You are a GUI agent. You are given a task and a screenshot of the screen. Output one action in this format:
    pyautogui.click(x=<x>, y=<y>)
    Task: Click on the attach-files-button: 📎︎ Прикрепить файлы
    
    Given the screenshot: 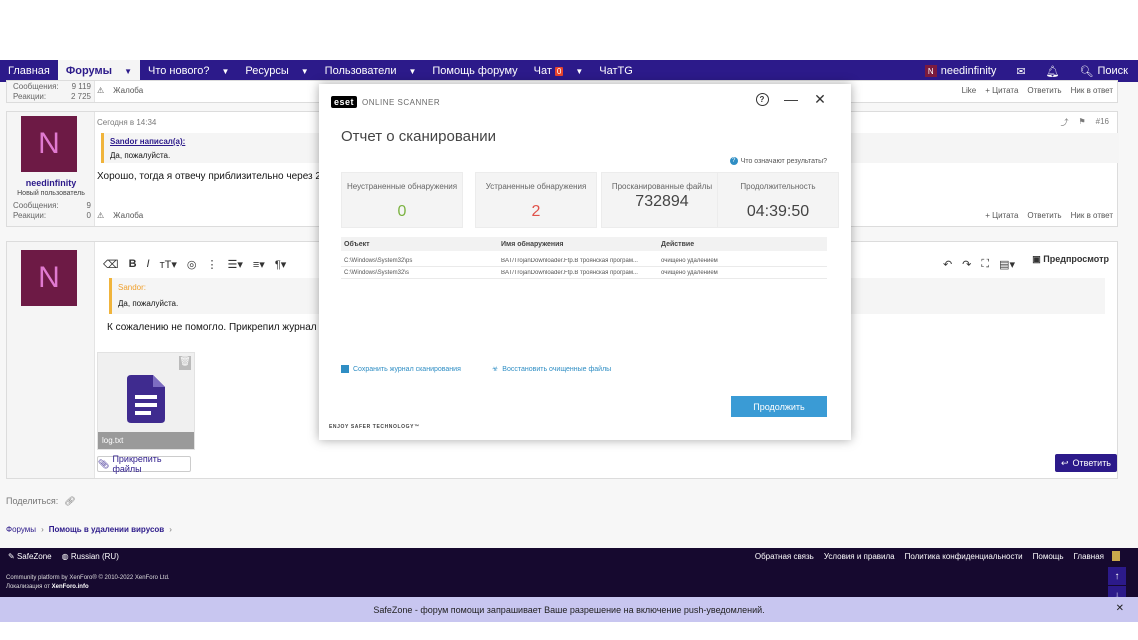 What is the action you would take?
    pyautogui.click(x=144, y=464)
    